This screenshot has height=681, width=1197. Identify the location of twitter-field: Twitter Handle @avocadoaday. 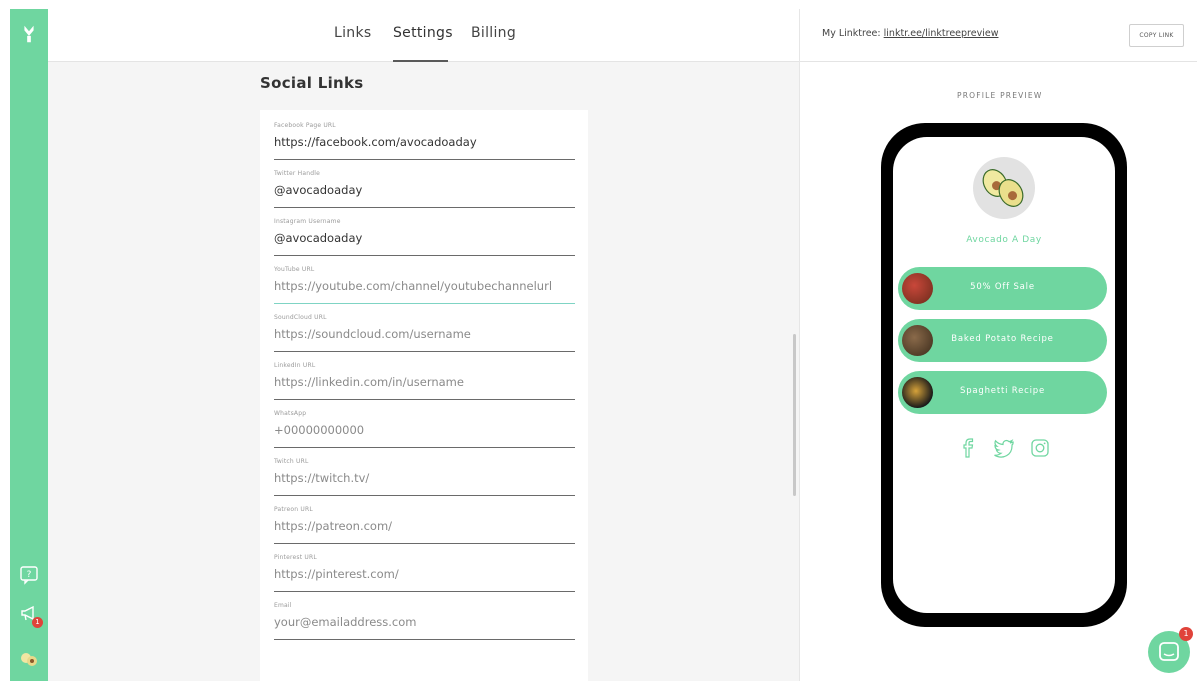
(424, 189).